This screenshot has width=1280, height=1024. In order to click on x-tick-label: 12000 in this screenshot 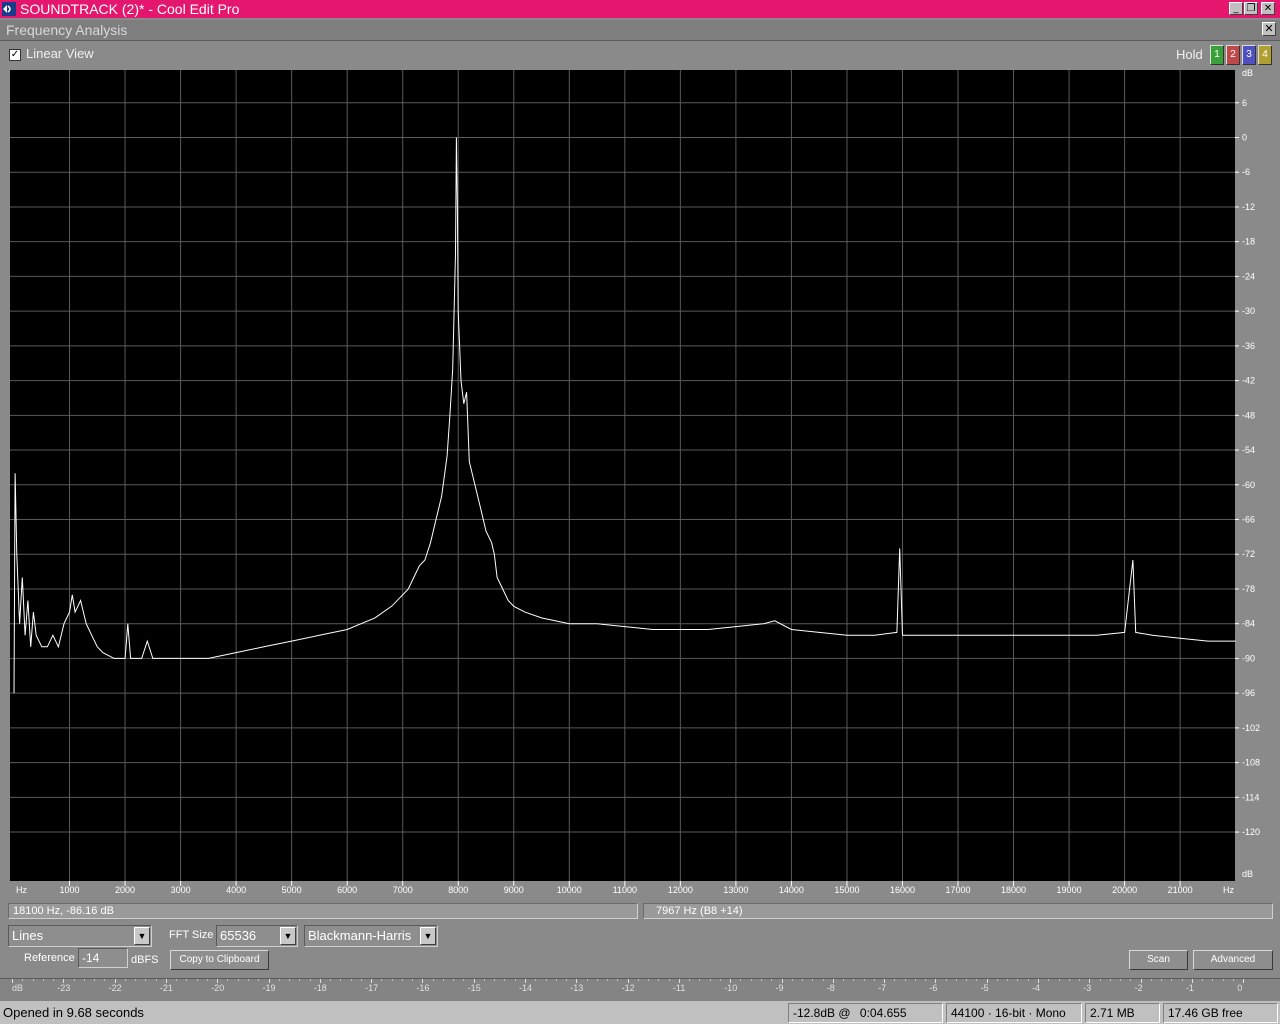, I will do `click(680, 890)`.